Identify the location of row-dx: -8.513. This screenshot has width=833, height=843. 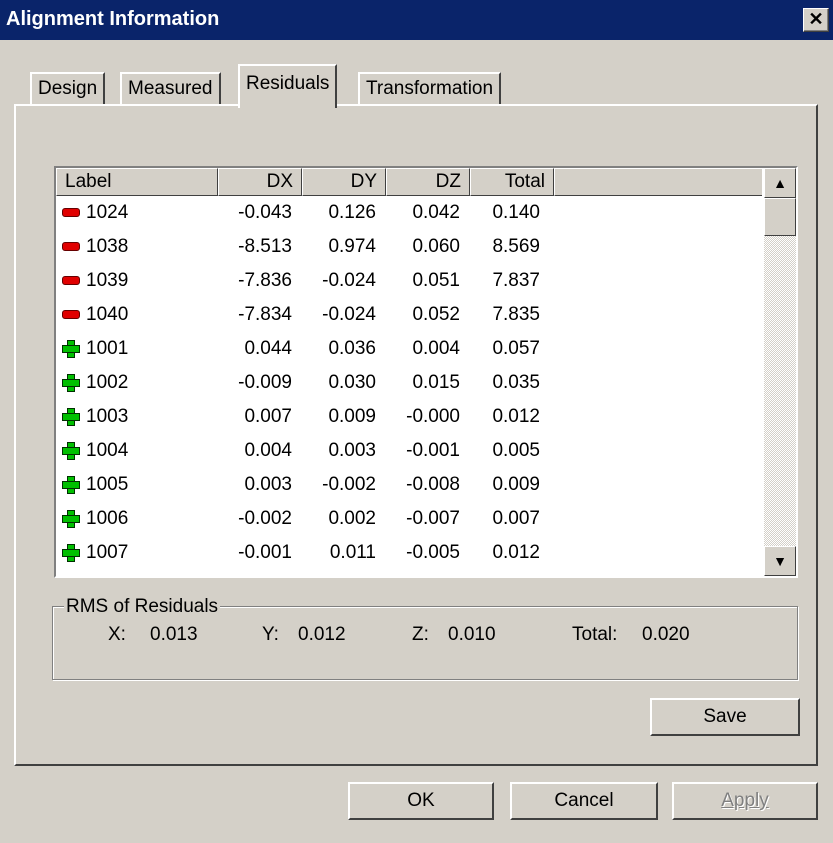
(265, 246).